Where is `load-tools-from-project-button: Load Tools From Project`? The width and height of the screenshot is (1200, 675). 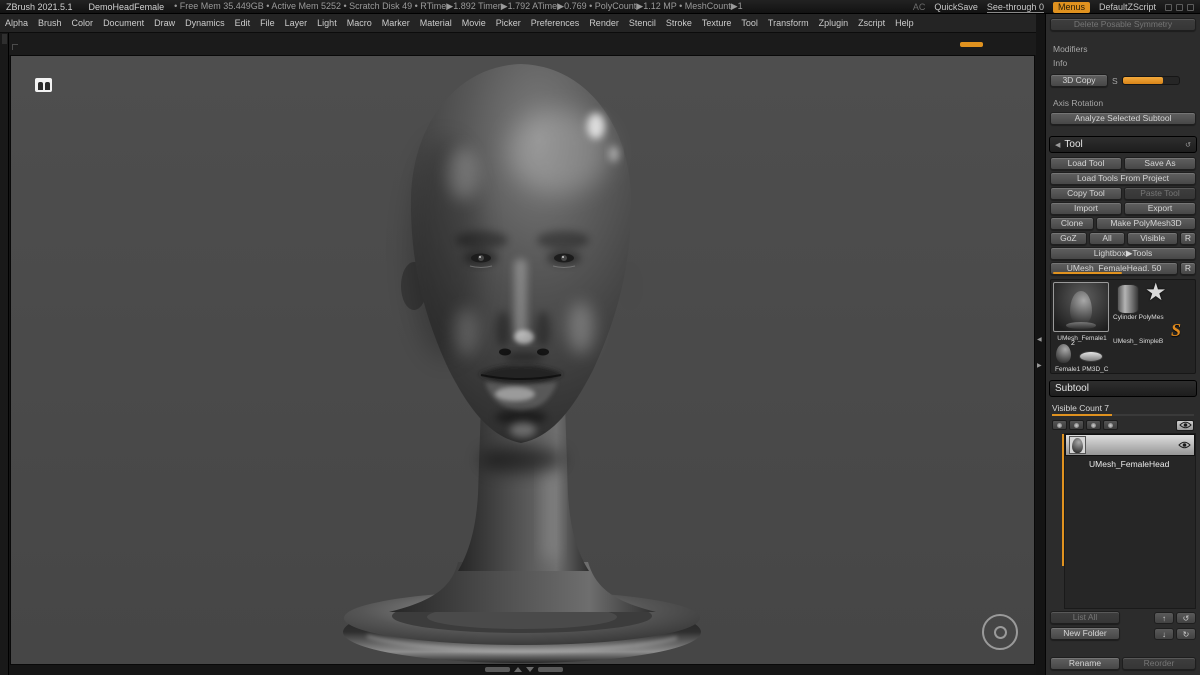 load-tools-from-project-button: Load Tools From Project is located at coordinates (1123, 178).